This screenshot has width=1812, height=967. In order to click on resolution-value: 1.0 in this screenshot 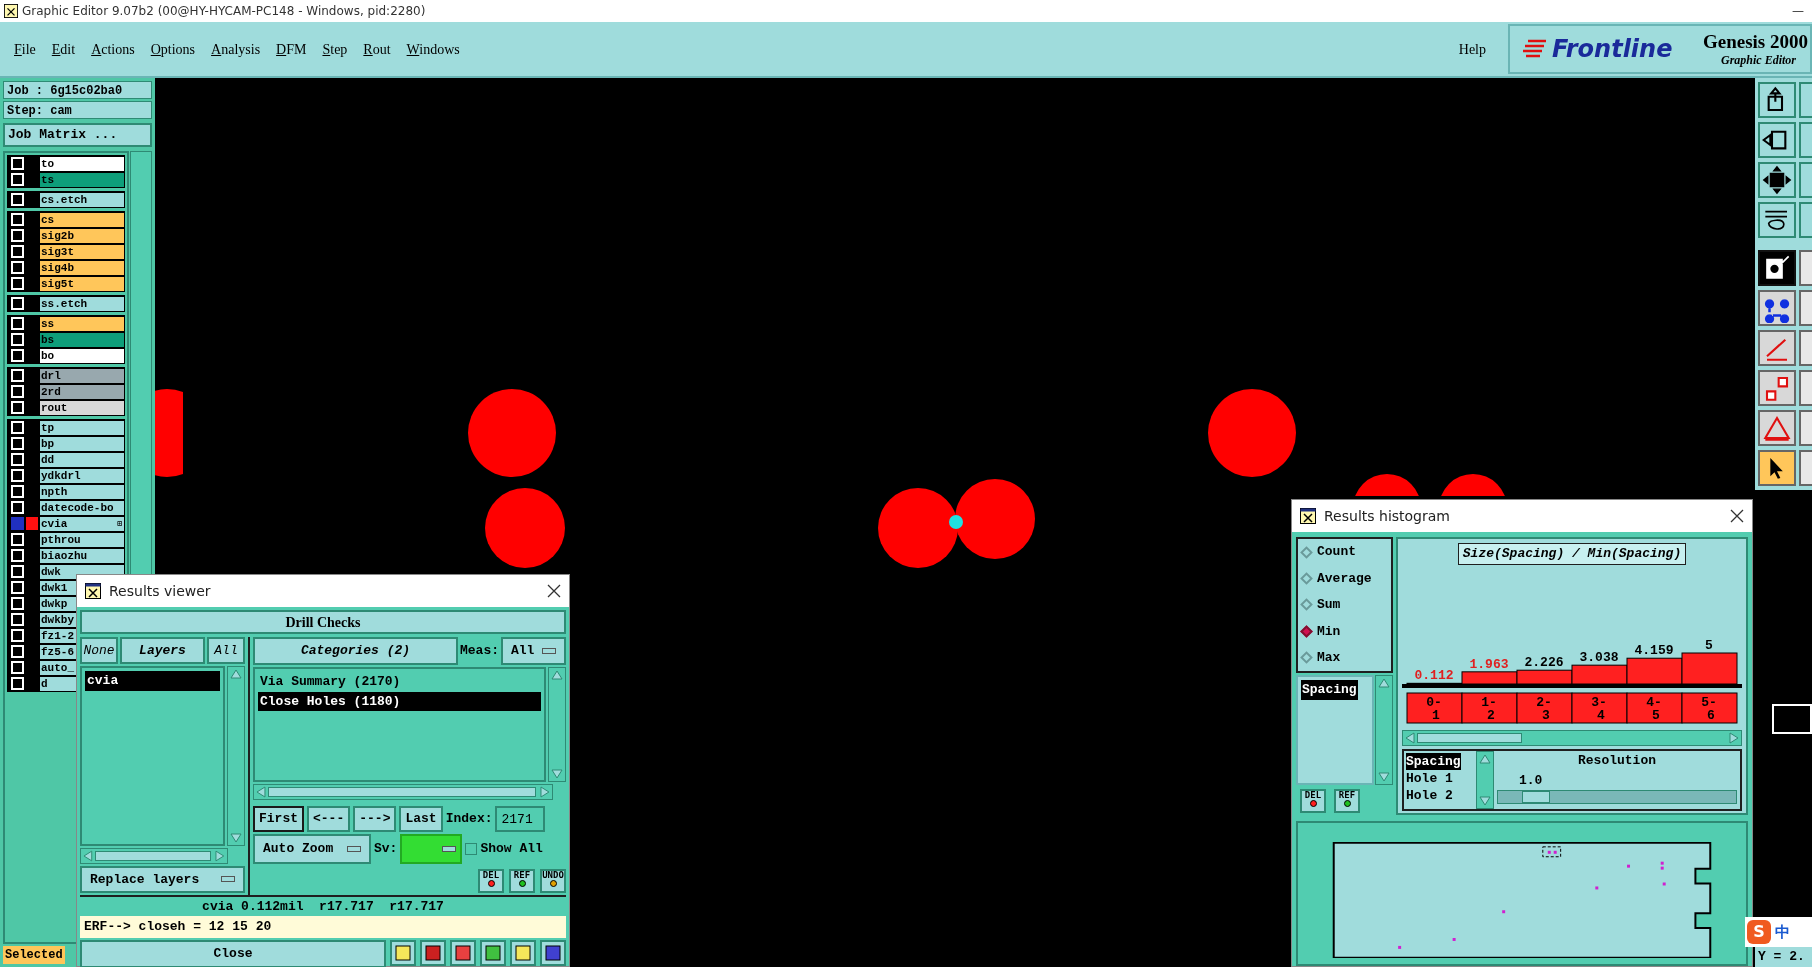, I will do `click(1531, 780)`.